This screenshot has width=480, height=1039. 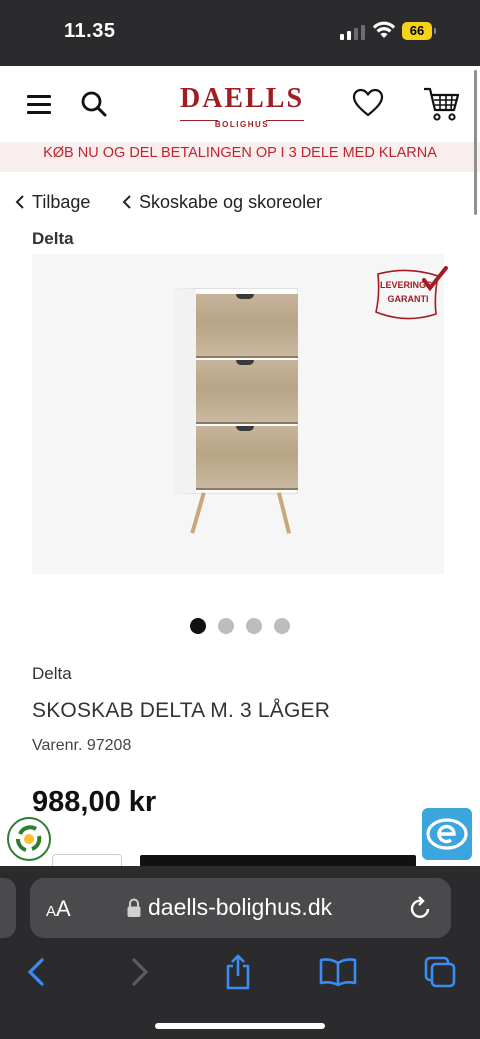 I want to click on status-time: 11.35, so click(x=90, y=31).